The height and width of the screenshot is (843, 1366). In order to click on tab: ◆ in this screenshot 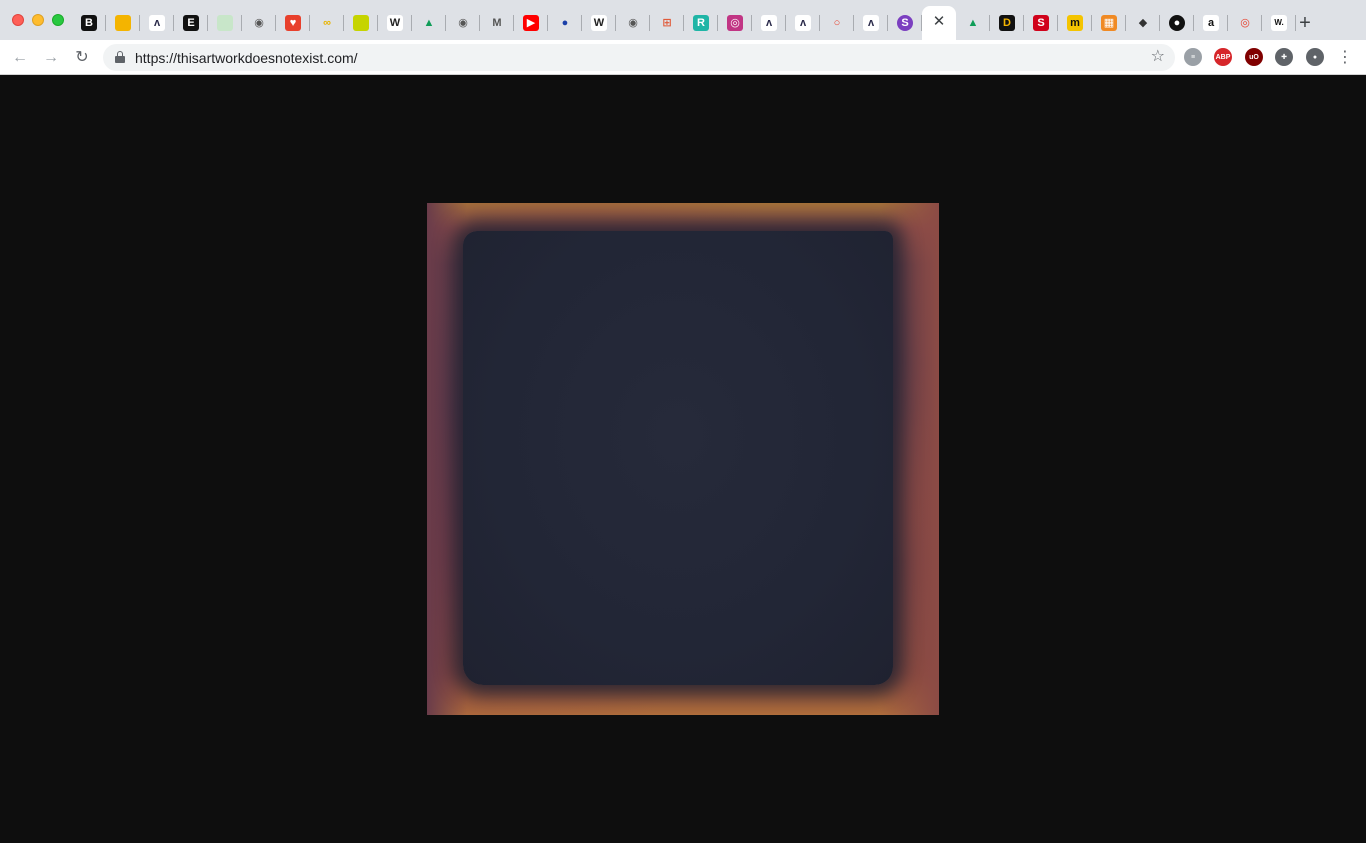, I will do `click(1143, 23)`.